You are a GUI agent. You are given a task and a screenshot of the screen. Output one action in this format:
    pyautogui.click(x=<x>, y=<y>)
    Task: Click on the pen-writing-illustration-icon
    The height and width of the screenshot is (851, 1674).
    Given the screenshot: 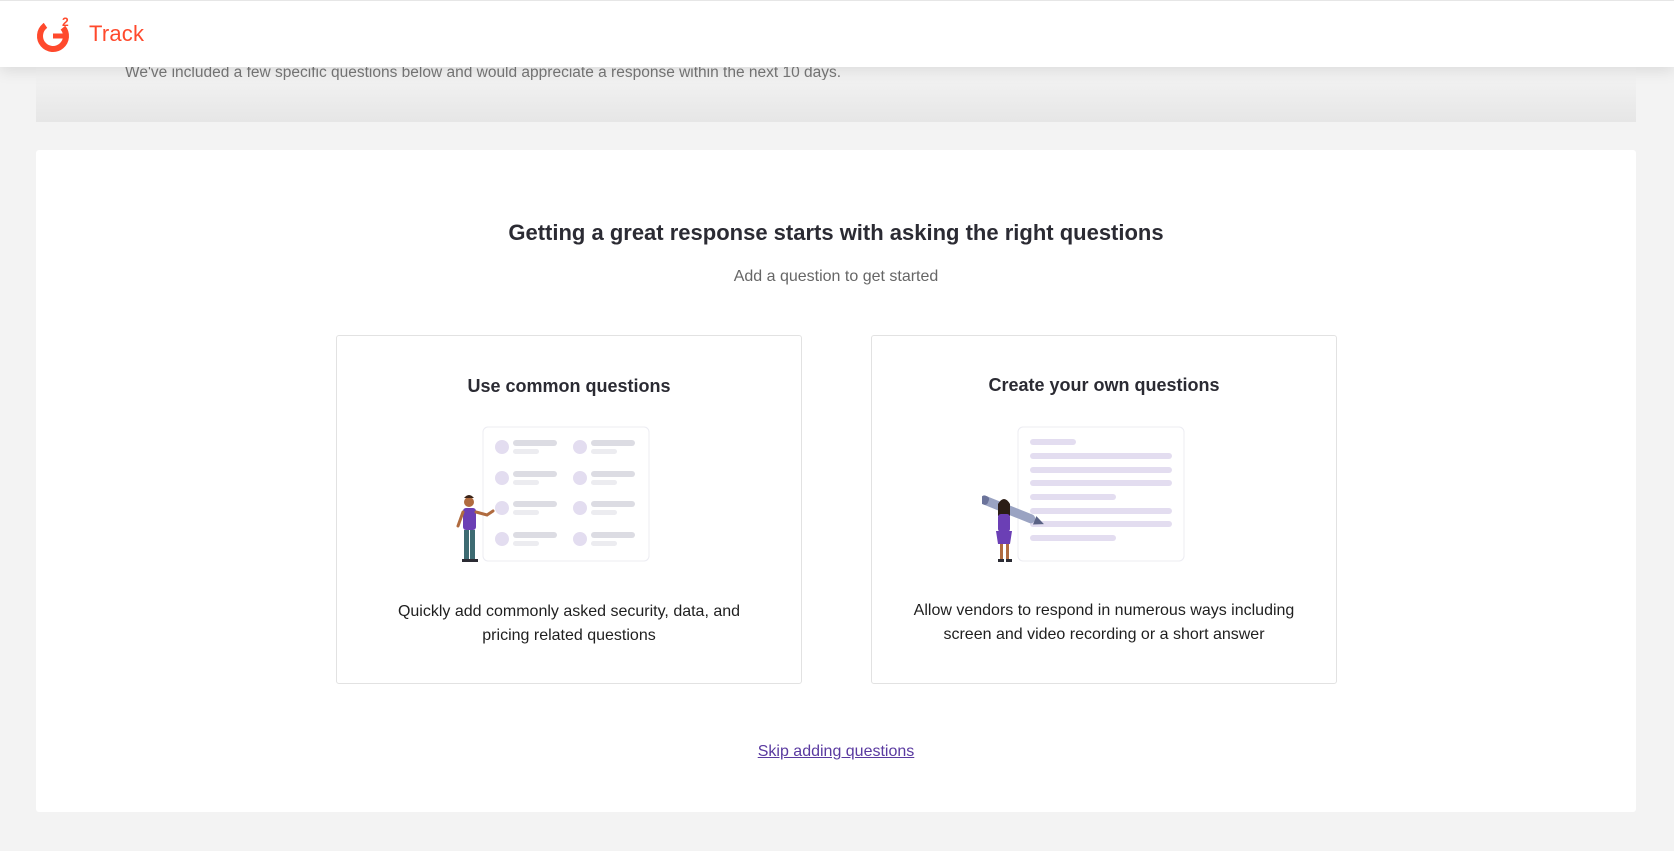 What is the action you would take?
    pyautogui.click(x=1083, y=494)
    